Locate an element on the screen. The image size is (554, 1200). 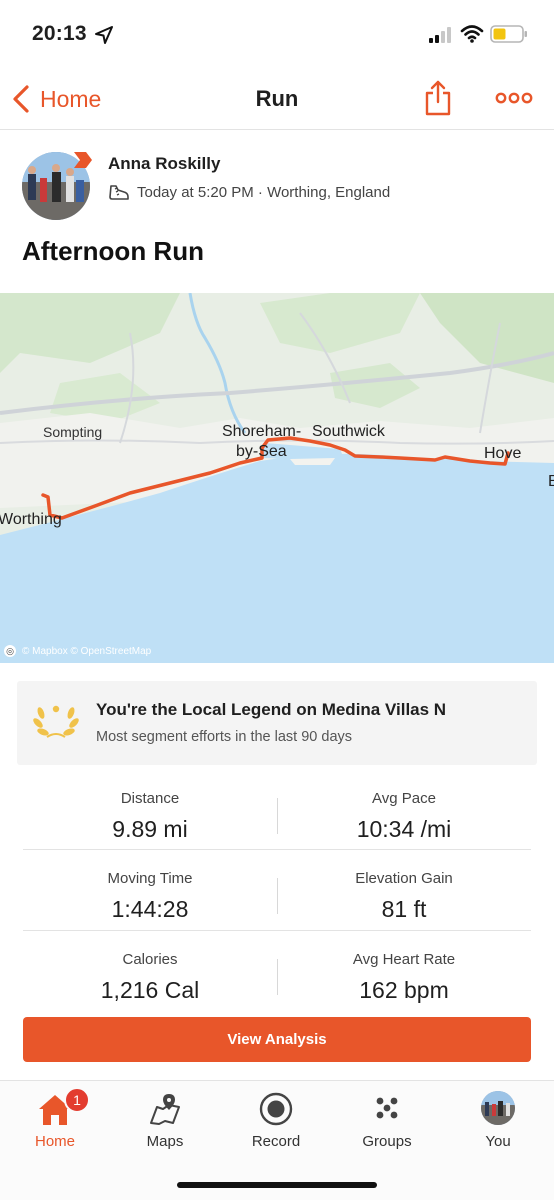
map-label-edge: B is located at coordinates (551, 481).